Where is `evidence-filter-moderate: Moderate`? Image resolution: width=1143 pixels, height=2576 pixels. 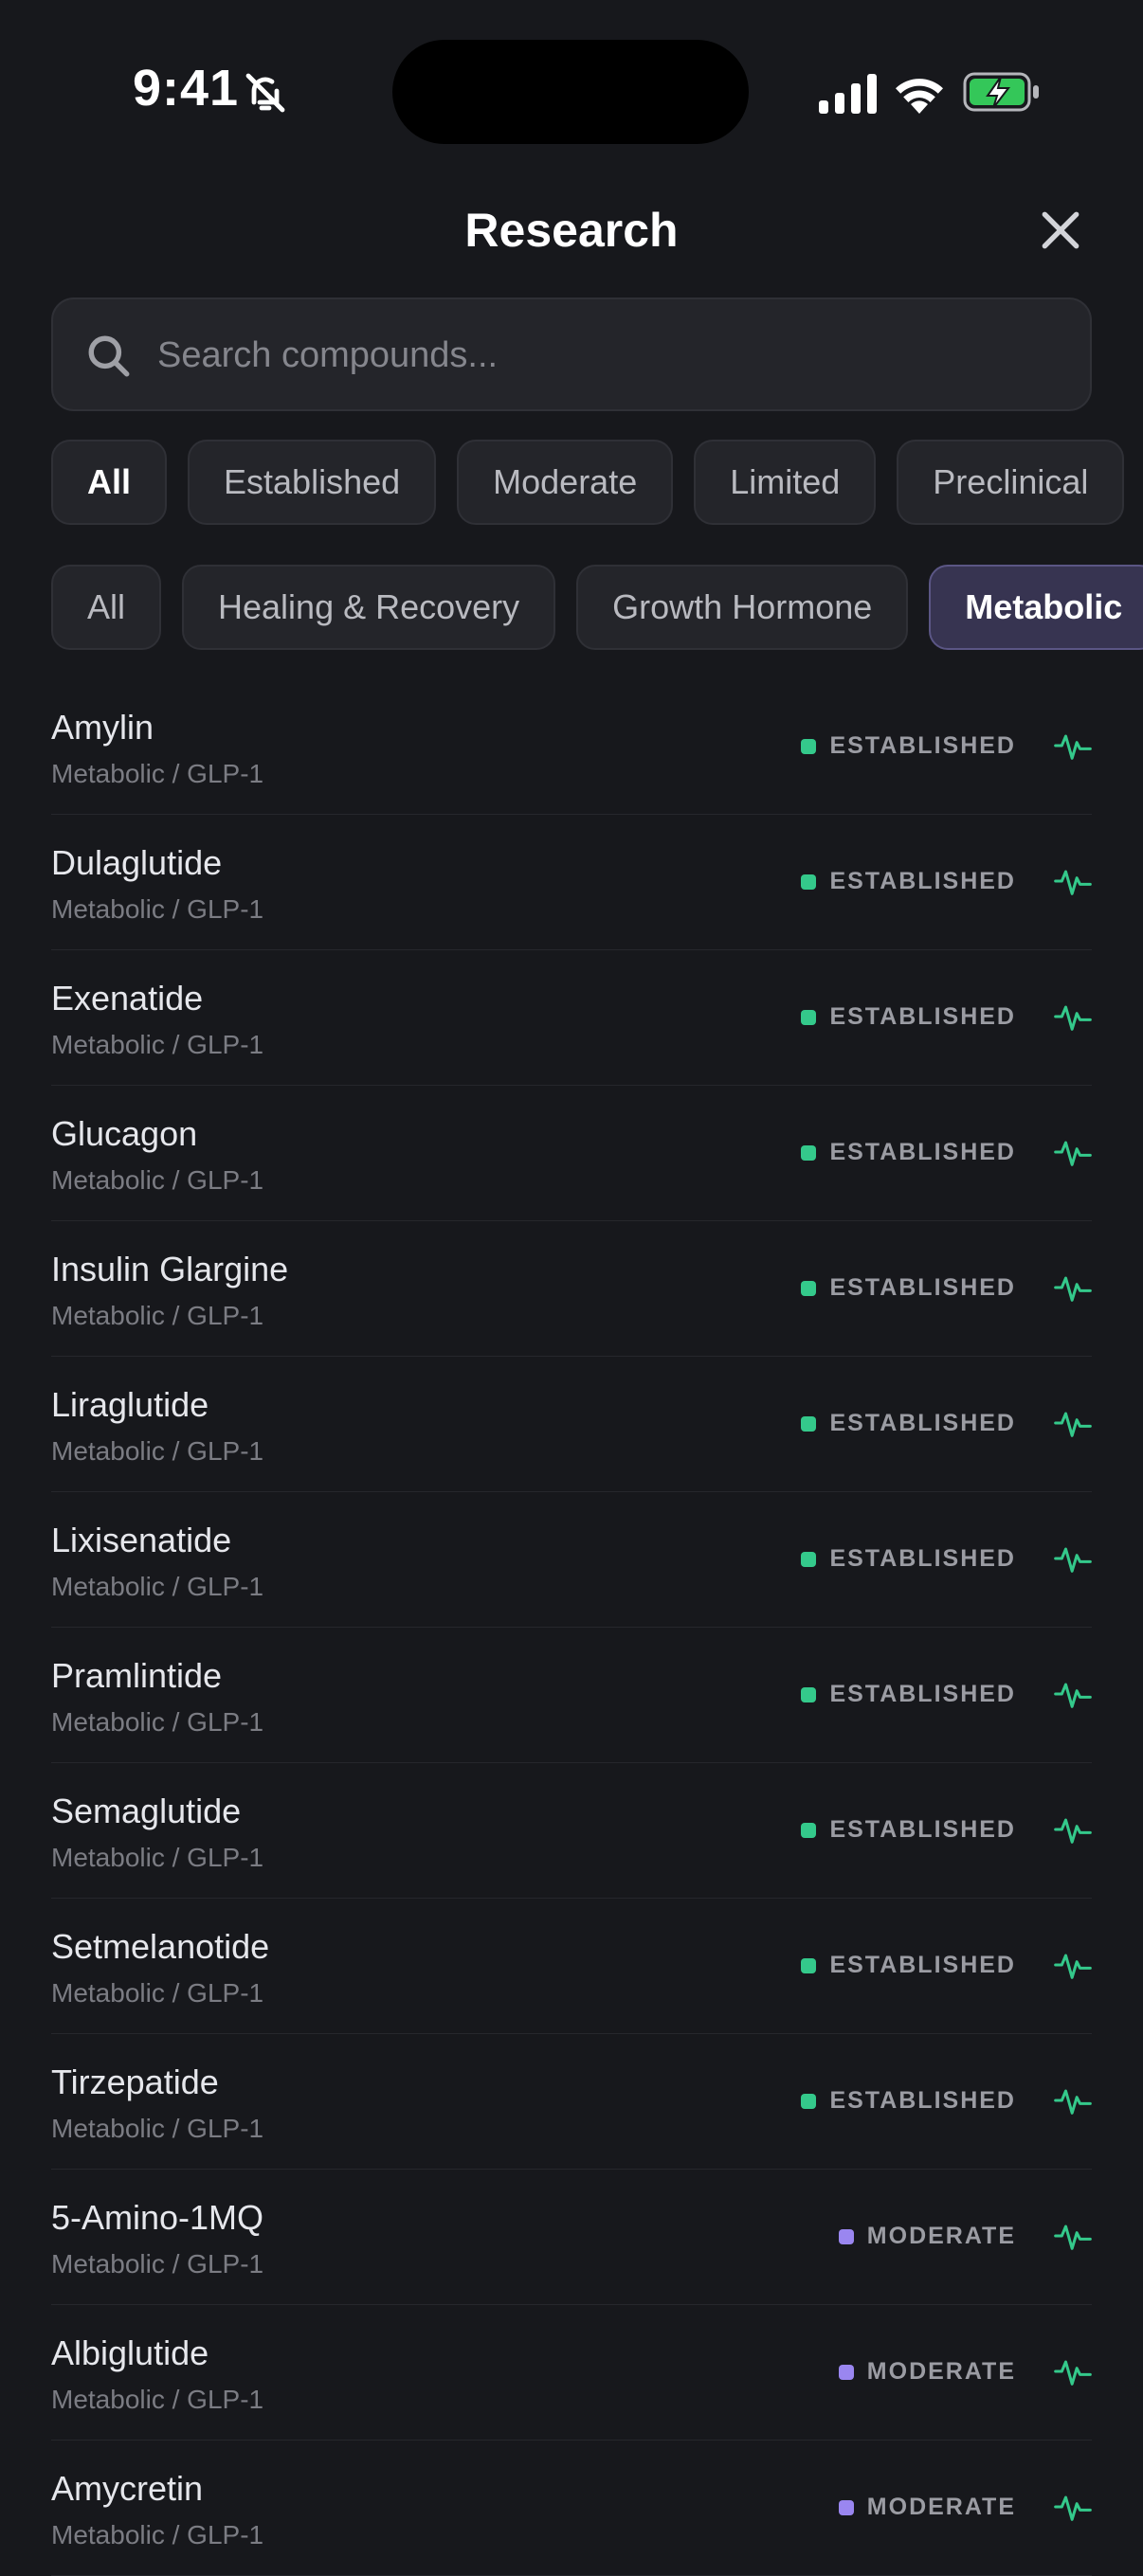 evidence-filter-moderate: Moderate is located at coordinates (565, 482).